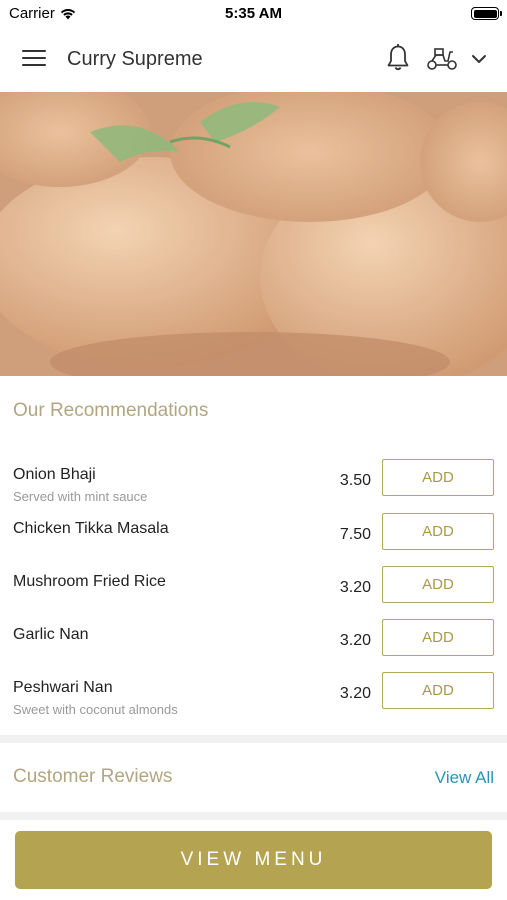 Image resolution: width=507 pixels, height=900 pixels. What do you see at coordinates (63, 687) in the screenshot?
I see `item-name: Peshwari Nan` at bounding box center [63, 687].